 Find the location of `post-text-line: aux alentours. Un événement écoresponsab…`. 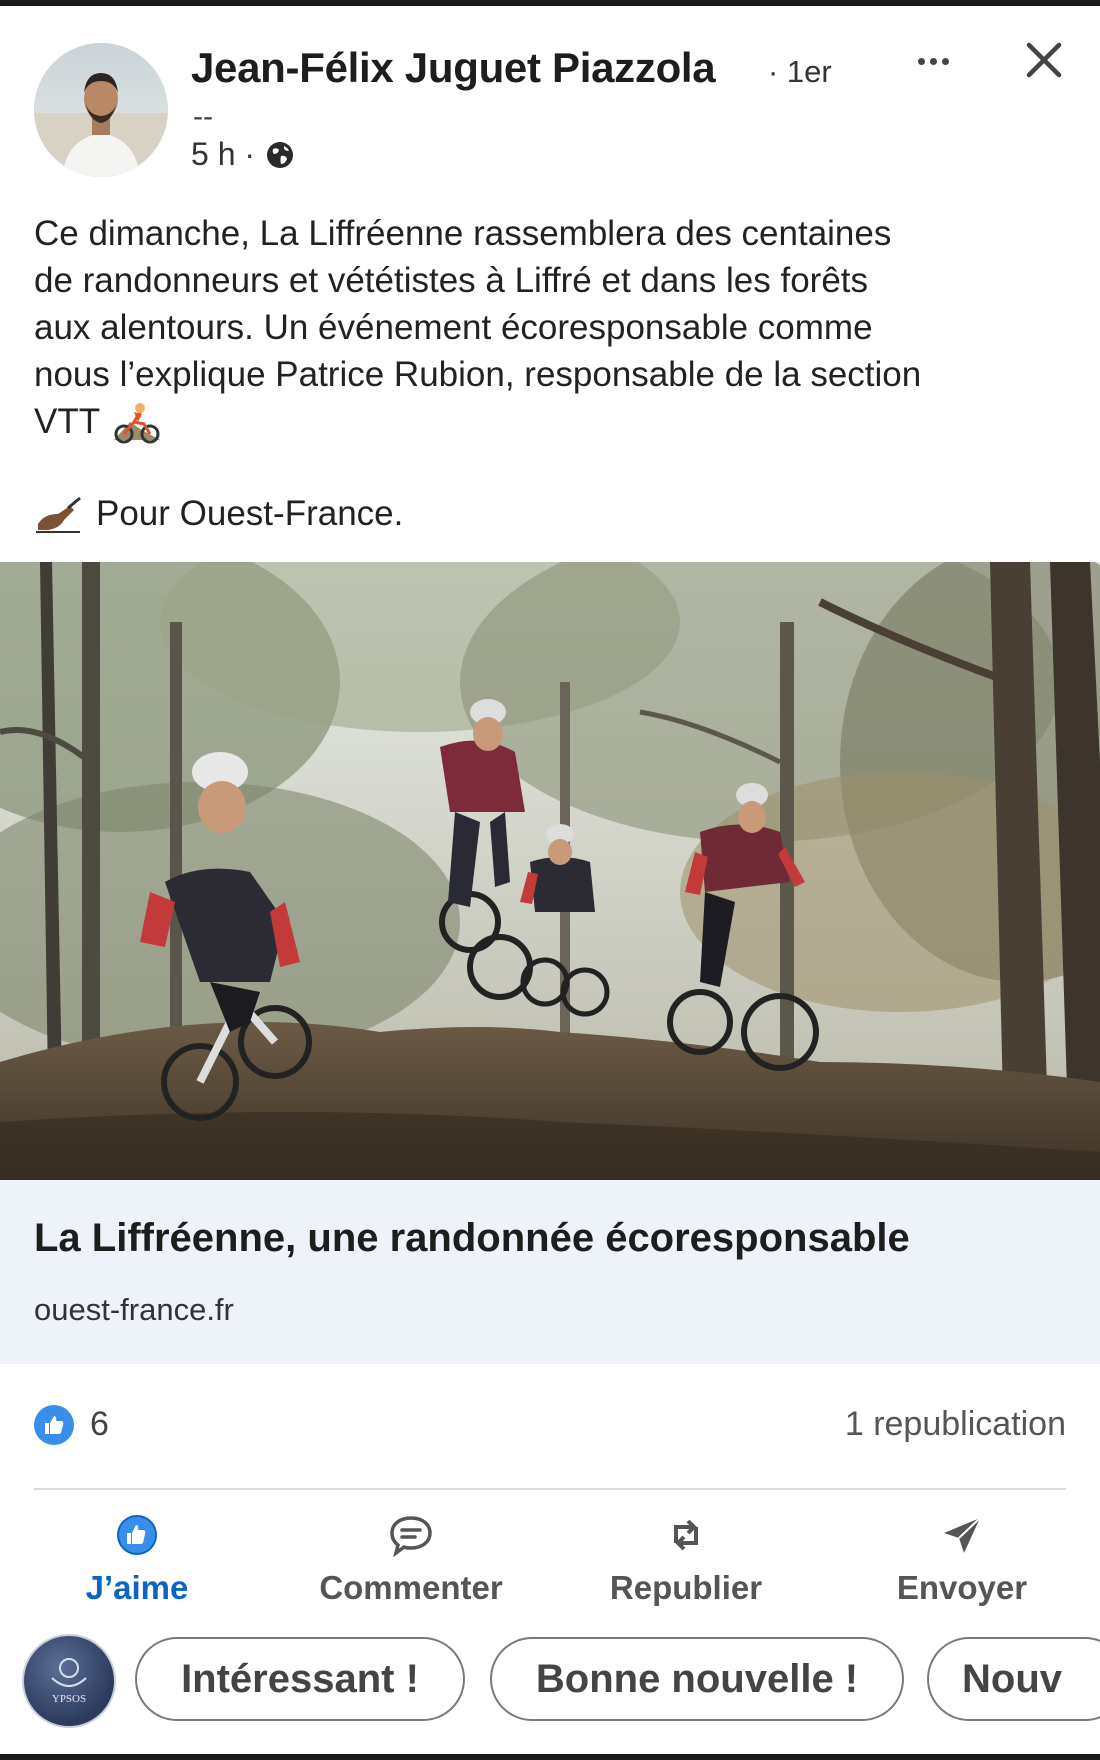

post-text-line: aux alentours. Un événement écoresponsab… is located at coordinates (453, 327).